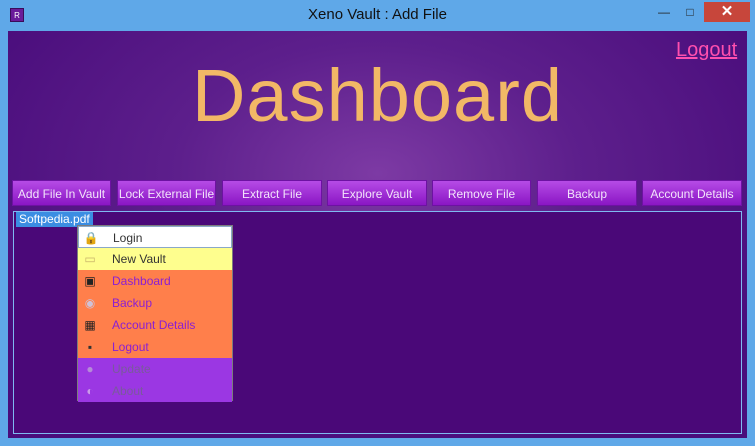 This screenshot has width=755, height=446. What do you see at coordinates (90, 259) in the screenshot?
I see `vault-icon: ▭` at bounding box center [90, 259].